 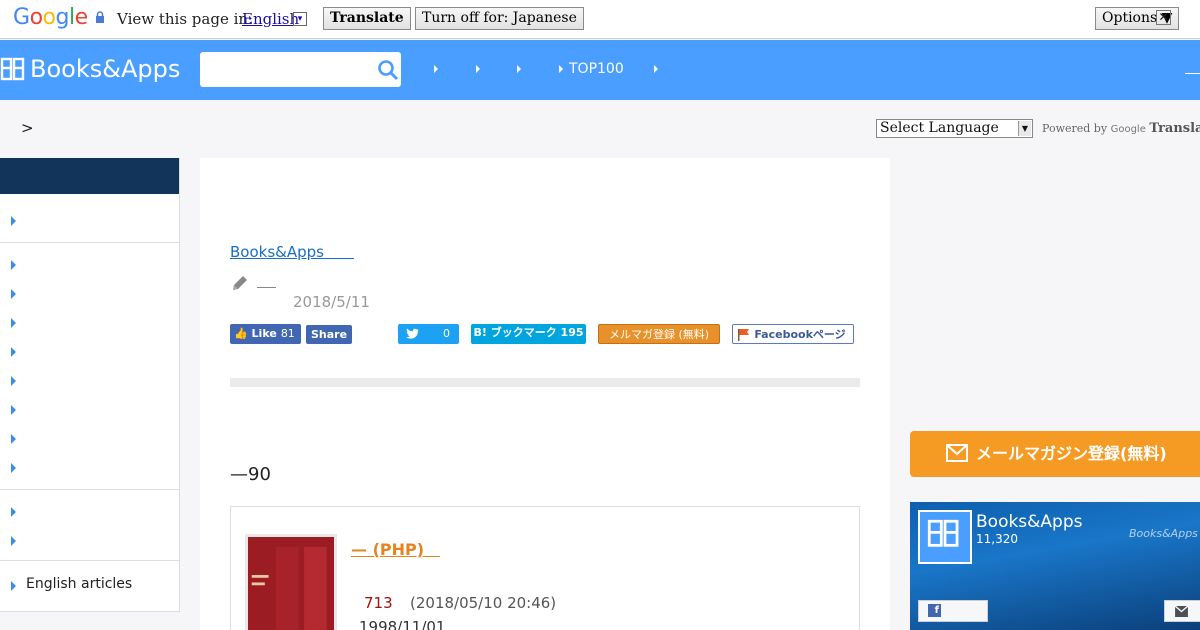 I want to click on mail-magazine-button: メルマガ登録 (無料), so click(x=659, y=334).